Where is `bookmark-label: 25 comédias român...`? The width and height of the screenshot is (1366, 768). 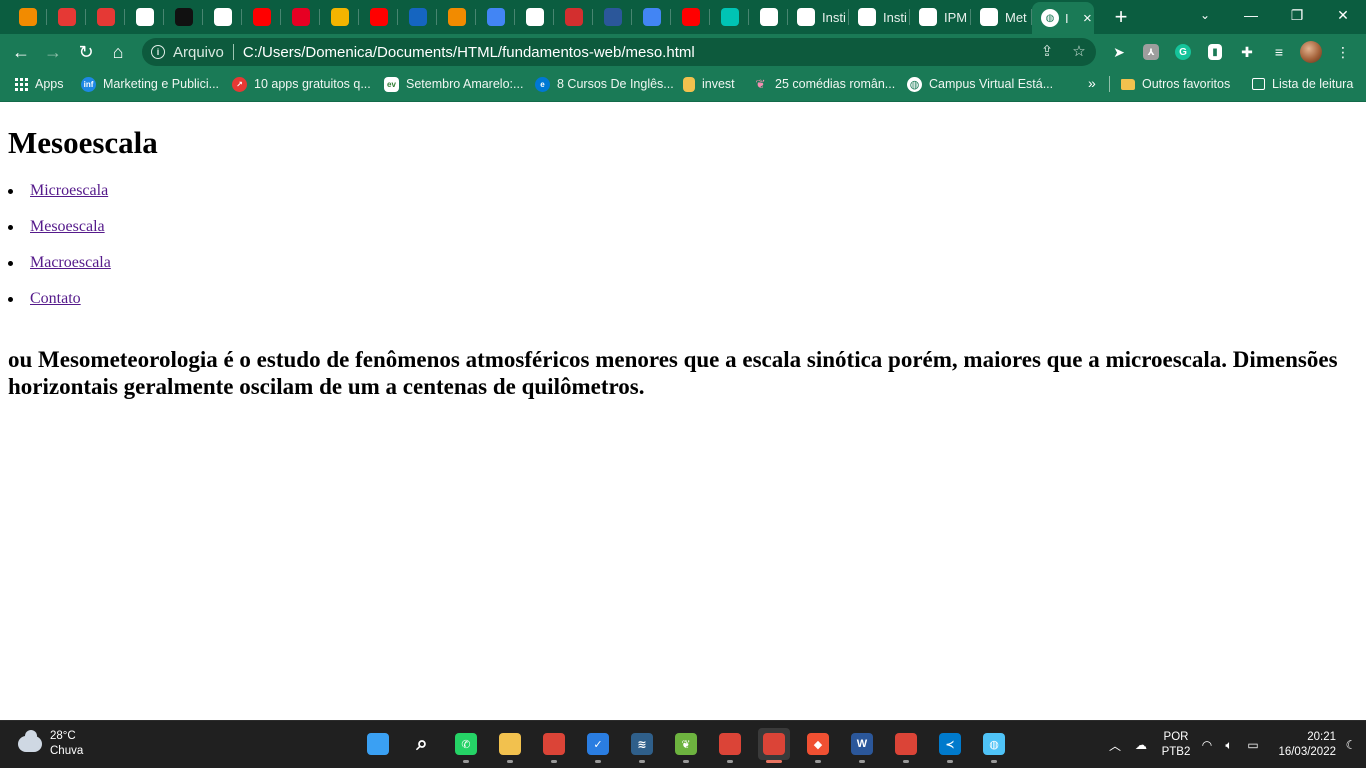 bookmark-label: 25 comédias român... is located at coordinates (835, 84).